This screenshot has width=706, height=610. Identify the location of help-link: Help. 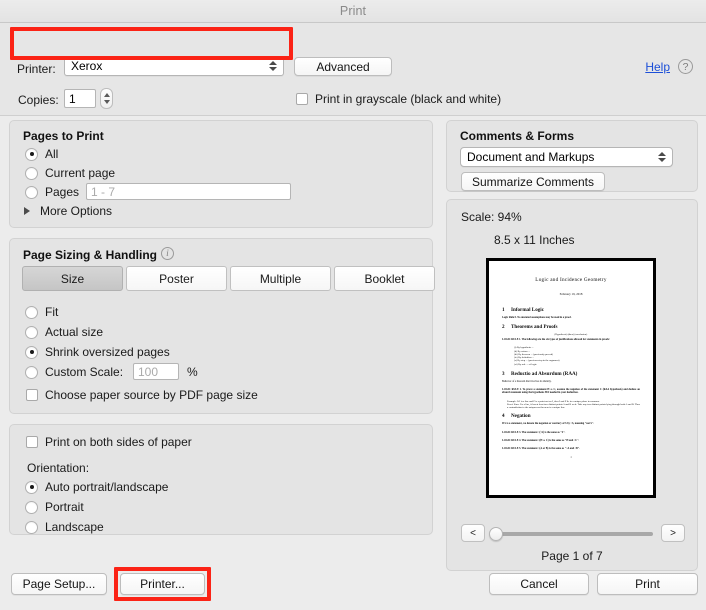
(657, 67).